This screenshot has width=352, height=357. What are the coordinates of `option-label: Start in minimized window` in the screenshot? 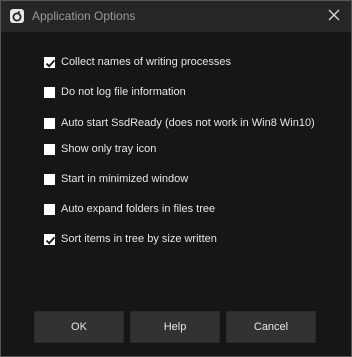 It's located at (125, 179).